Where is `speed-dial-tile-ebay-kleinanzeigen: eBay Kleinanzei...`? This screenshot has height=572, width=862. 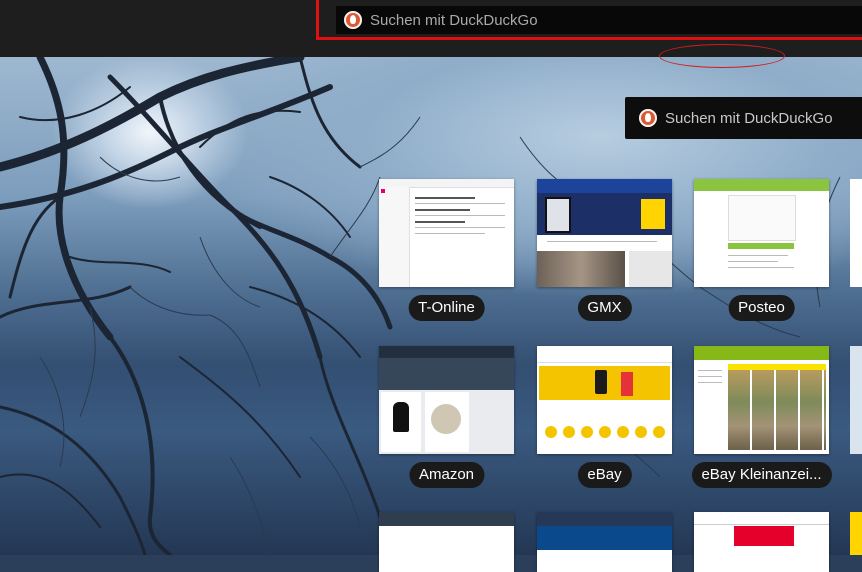
speed-dial-tile-ebay-kleinanzeigen: eBay Kleinanzei... is located at coordinates (761, 417).